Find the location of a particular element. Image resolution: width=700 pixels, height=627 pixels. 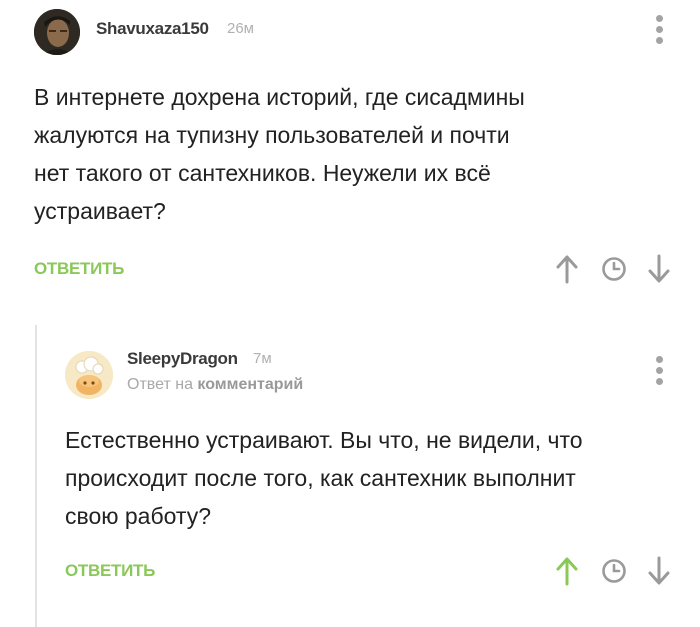

timestamp: 26м is located at coordinates (240, 28).